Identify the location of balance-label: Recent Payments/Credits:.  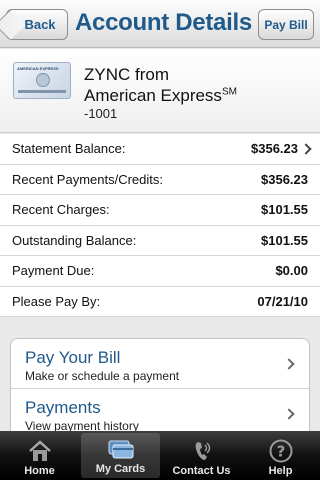
(88, 179).